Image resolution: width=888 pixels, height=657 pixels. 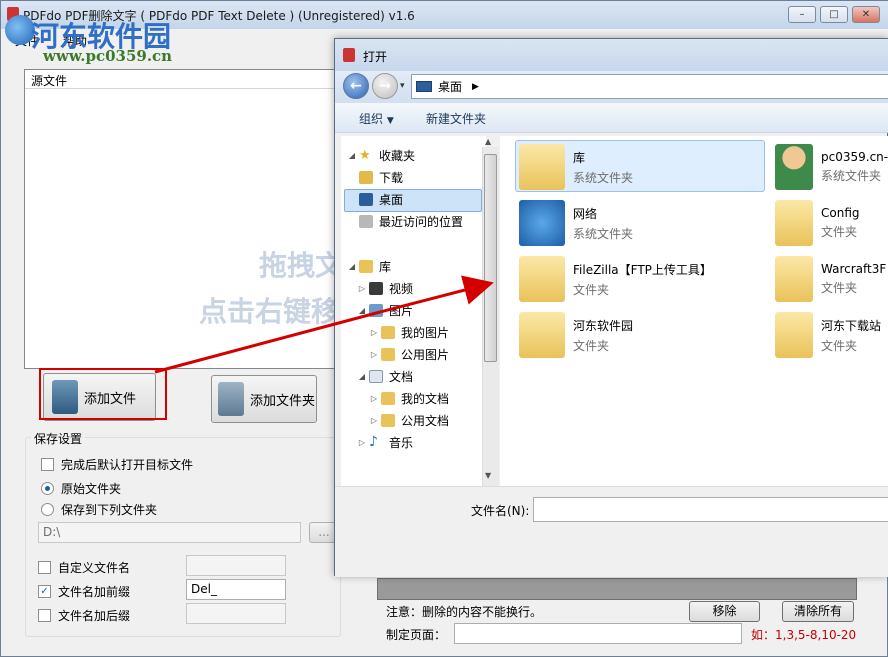 What do you see at coordinates (94, 568) in the screenshot?
I see `custom-name-label: 自定义文件名` at bounding box center [94, 568].